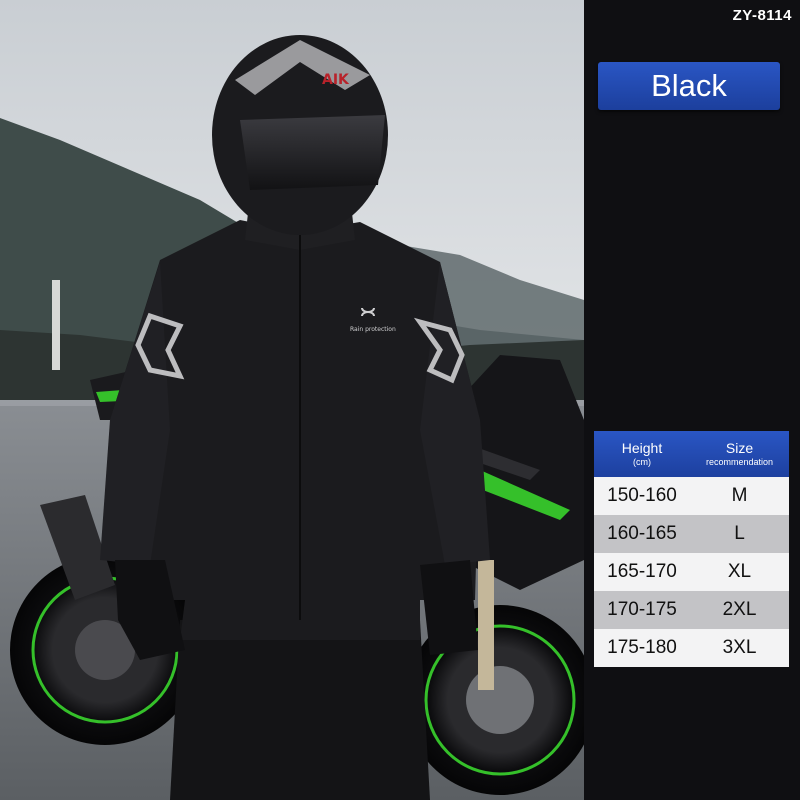 This screenshot has height=800, width=800. I want to click on size-table-header: Height (cm) Size recommendation, so click(691, 454).